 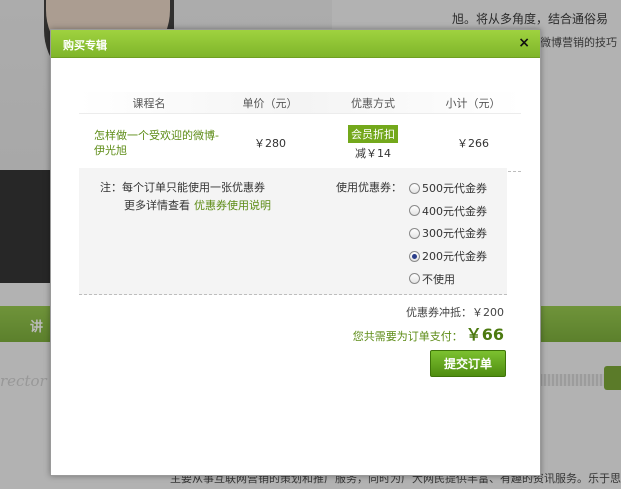 I want to click on column-course-name: 课程名, so click(x=149, y=103).